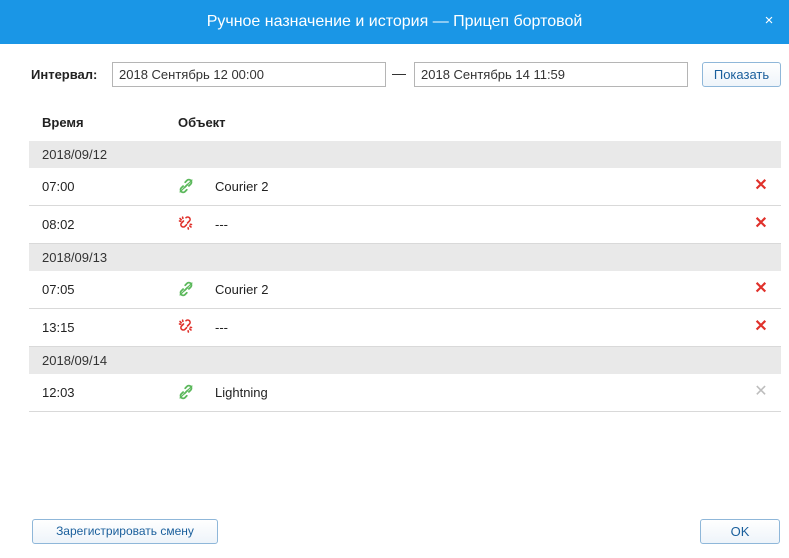 This screenshot has height=558, width=789. What do you see at coordinates (58, 224) in the screenshot?
I see `entry-time: 08:02` at bounding box center [58, 224].